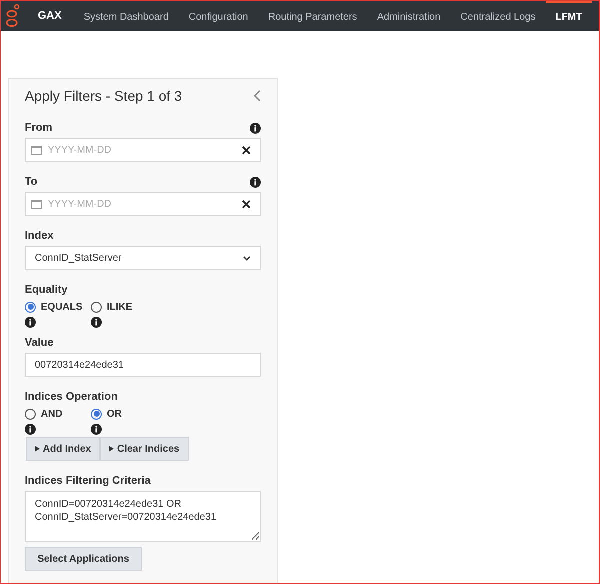 This screenshot has width=600, height=584. What do you see at coordinates (50, 16) in the screenshot?
I see `brand-name: GAX` at bounding box center [50, 16].